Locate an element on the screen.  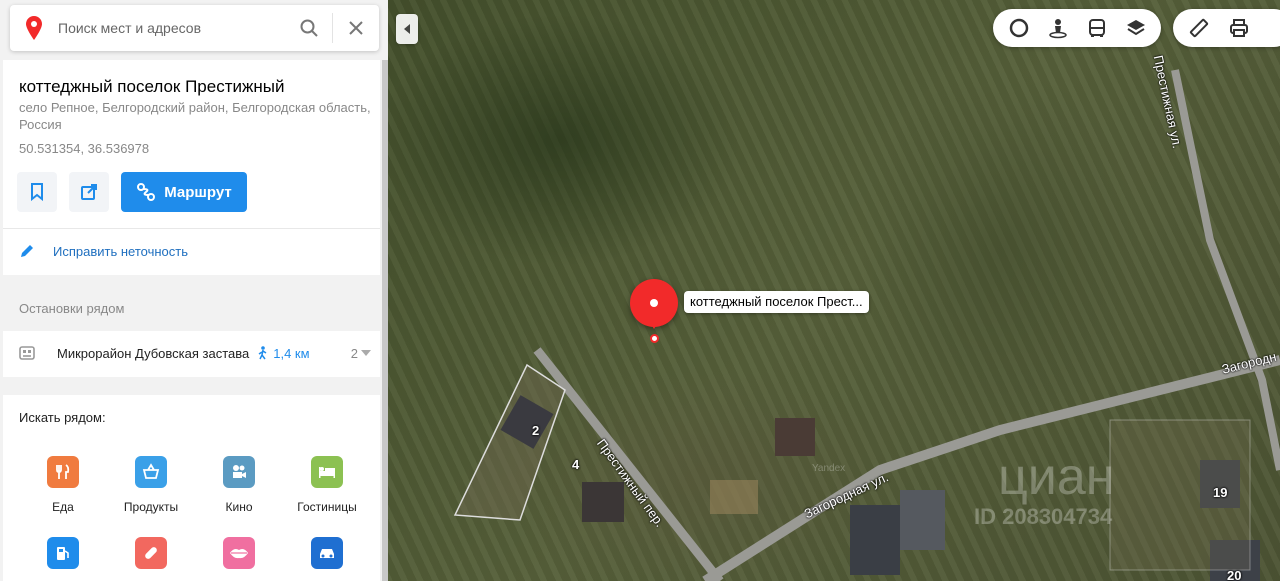
house-number-2: 2 is located at coordinates (536, 430).